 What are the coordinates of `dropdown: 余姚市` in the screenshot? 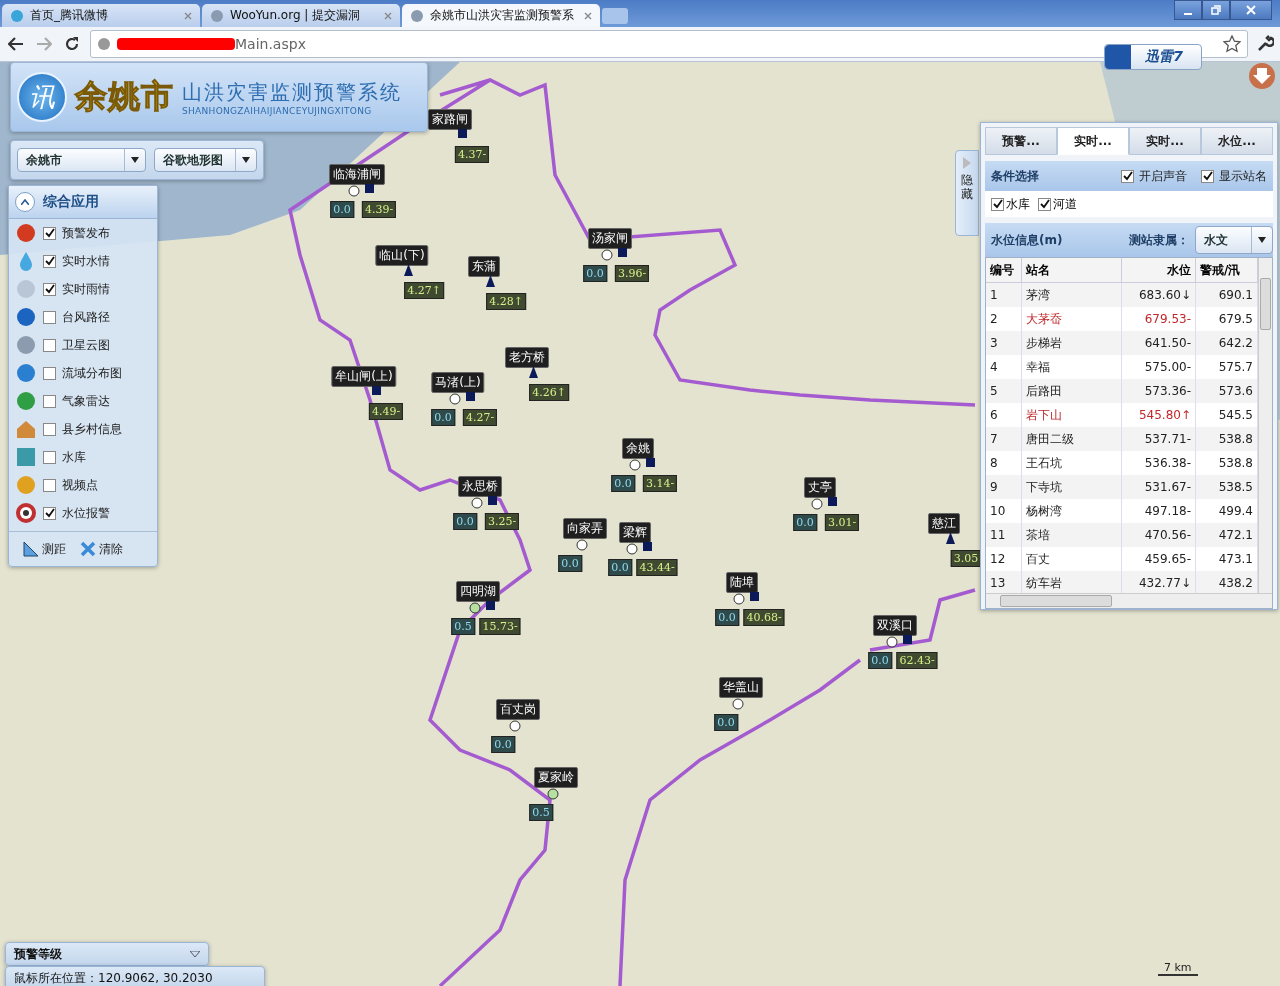 It's located at (81, 160).